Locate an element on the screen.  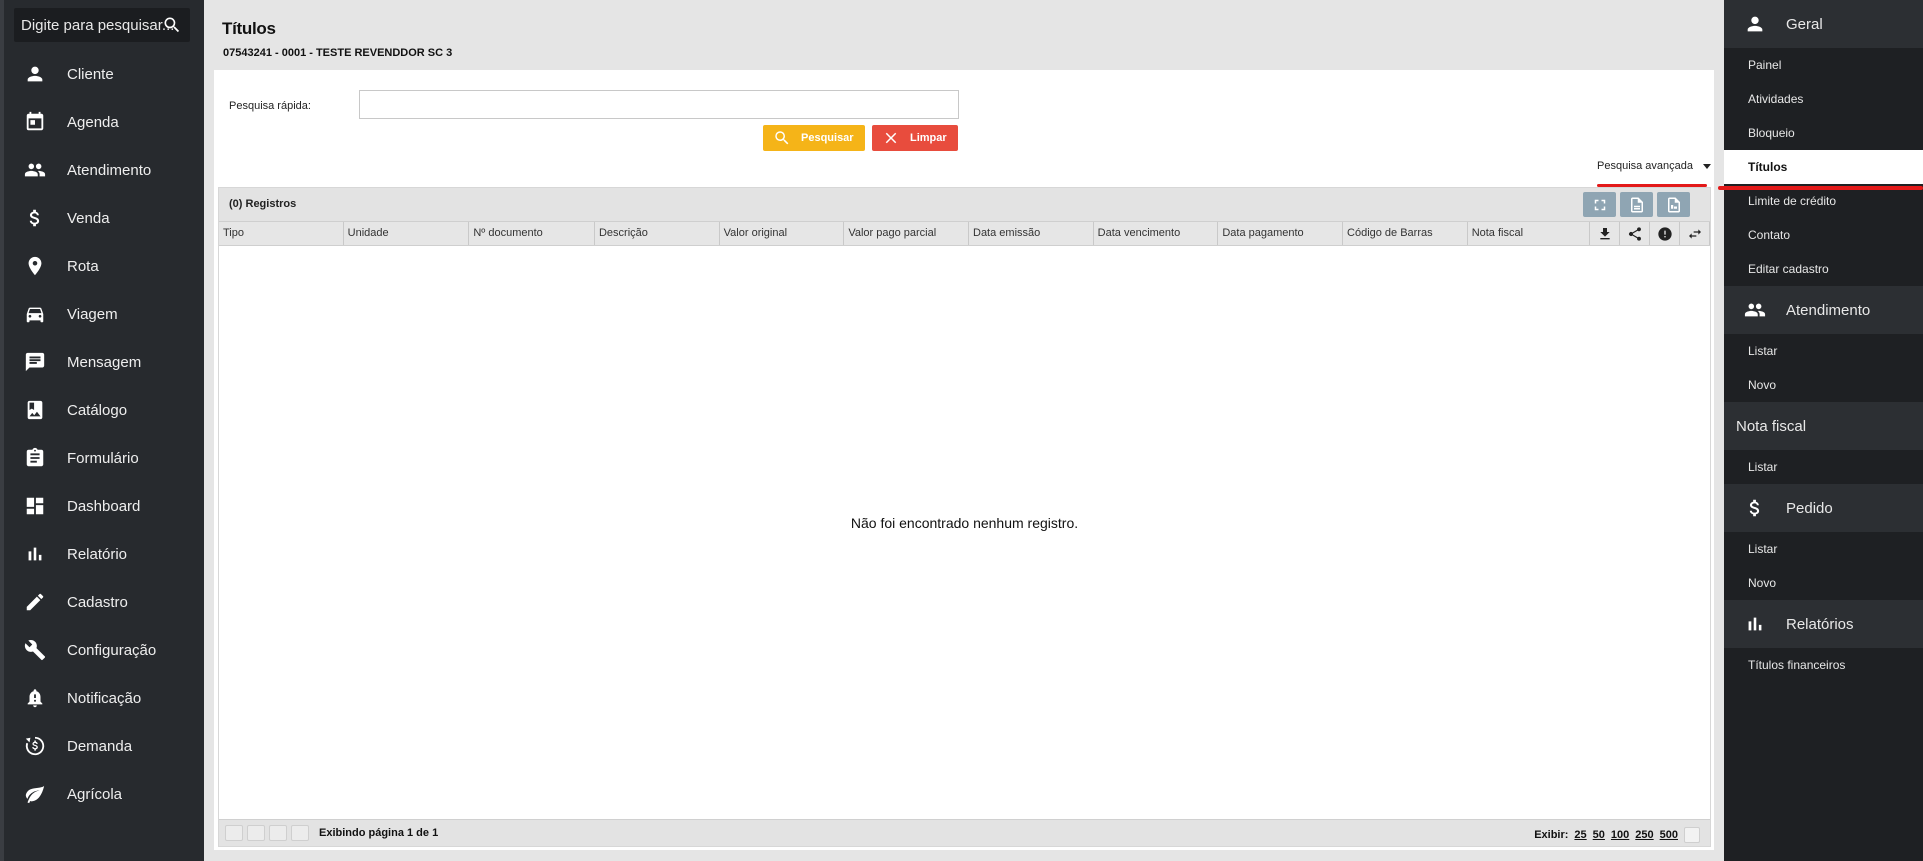
menu-item-atividades: Atividades is located at coordinates (1823, 99).